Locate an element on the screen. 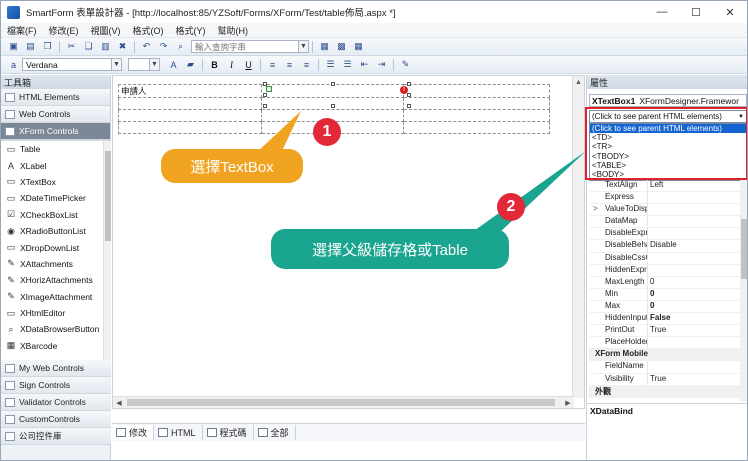  tab-html: HTML is located at coordinates (178, 432).